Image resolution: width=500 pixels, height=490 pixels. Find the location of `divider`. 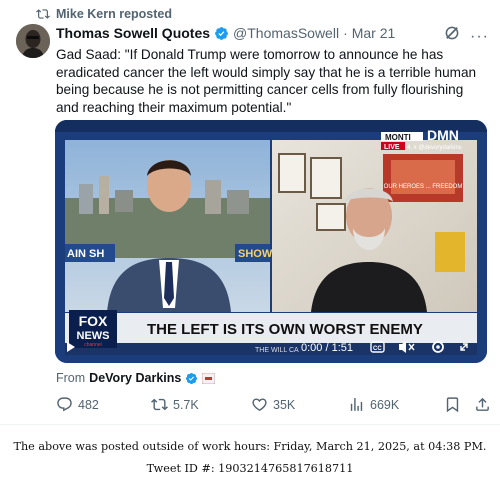

divider is located at coordinates (250, 424).